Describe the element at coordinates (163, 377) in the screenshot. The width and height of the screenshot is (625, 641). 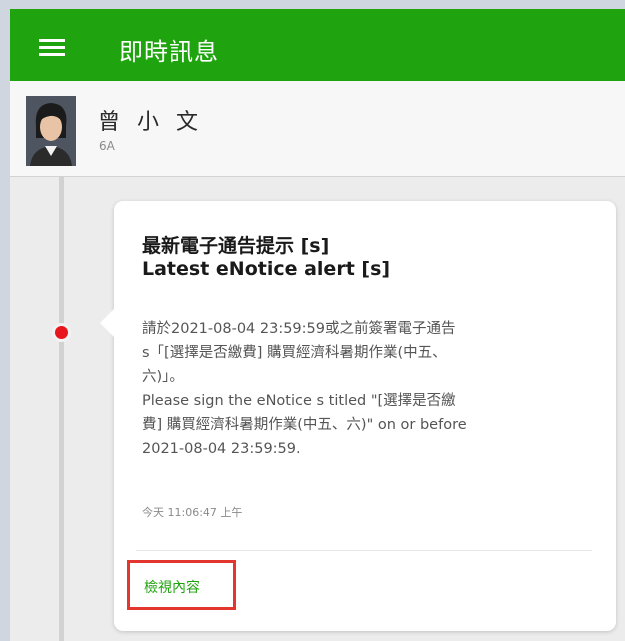
I see `notice-body-line: 六)」。` at that location.